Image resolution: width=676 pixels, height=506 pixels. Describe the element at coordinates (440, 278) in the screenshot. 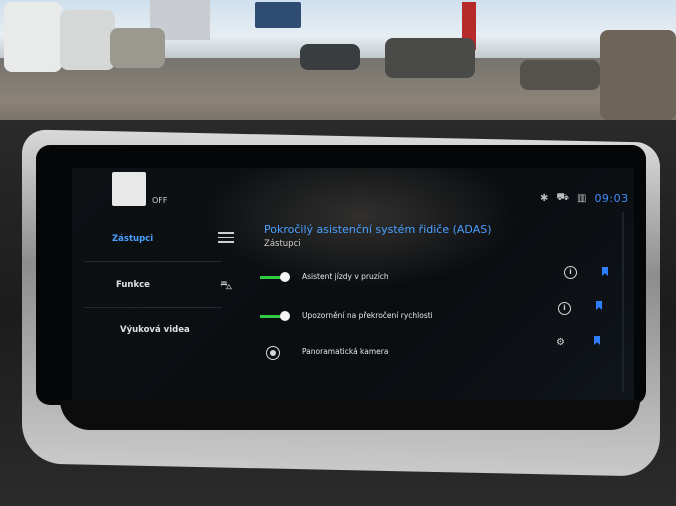

I see `setting-row-lane-assist: Asistent jízdy v pruzích i` at that location.